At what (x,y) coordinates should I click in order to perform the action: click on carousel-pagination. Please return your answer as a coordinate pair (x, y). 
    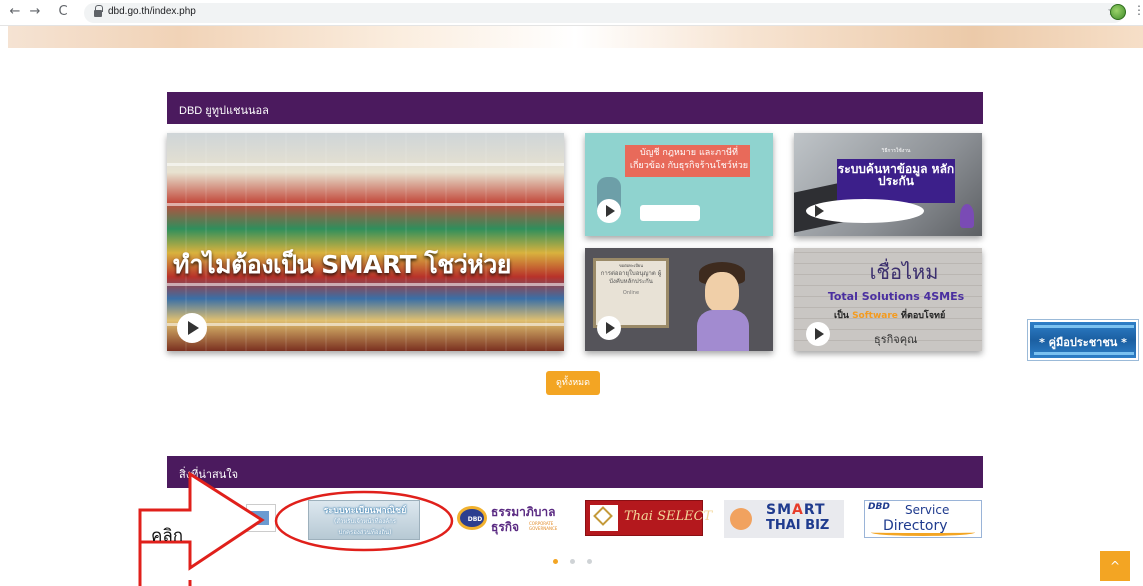
    Looking at the image, I should click on (575, 562).